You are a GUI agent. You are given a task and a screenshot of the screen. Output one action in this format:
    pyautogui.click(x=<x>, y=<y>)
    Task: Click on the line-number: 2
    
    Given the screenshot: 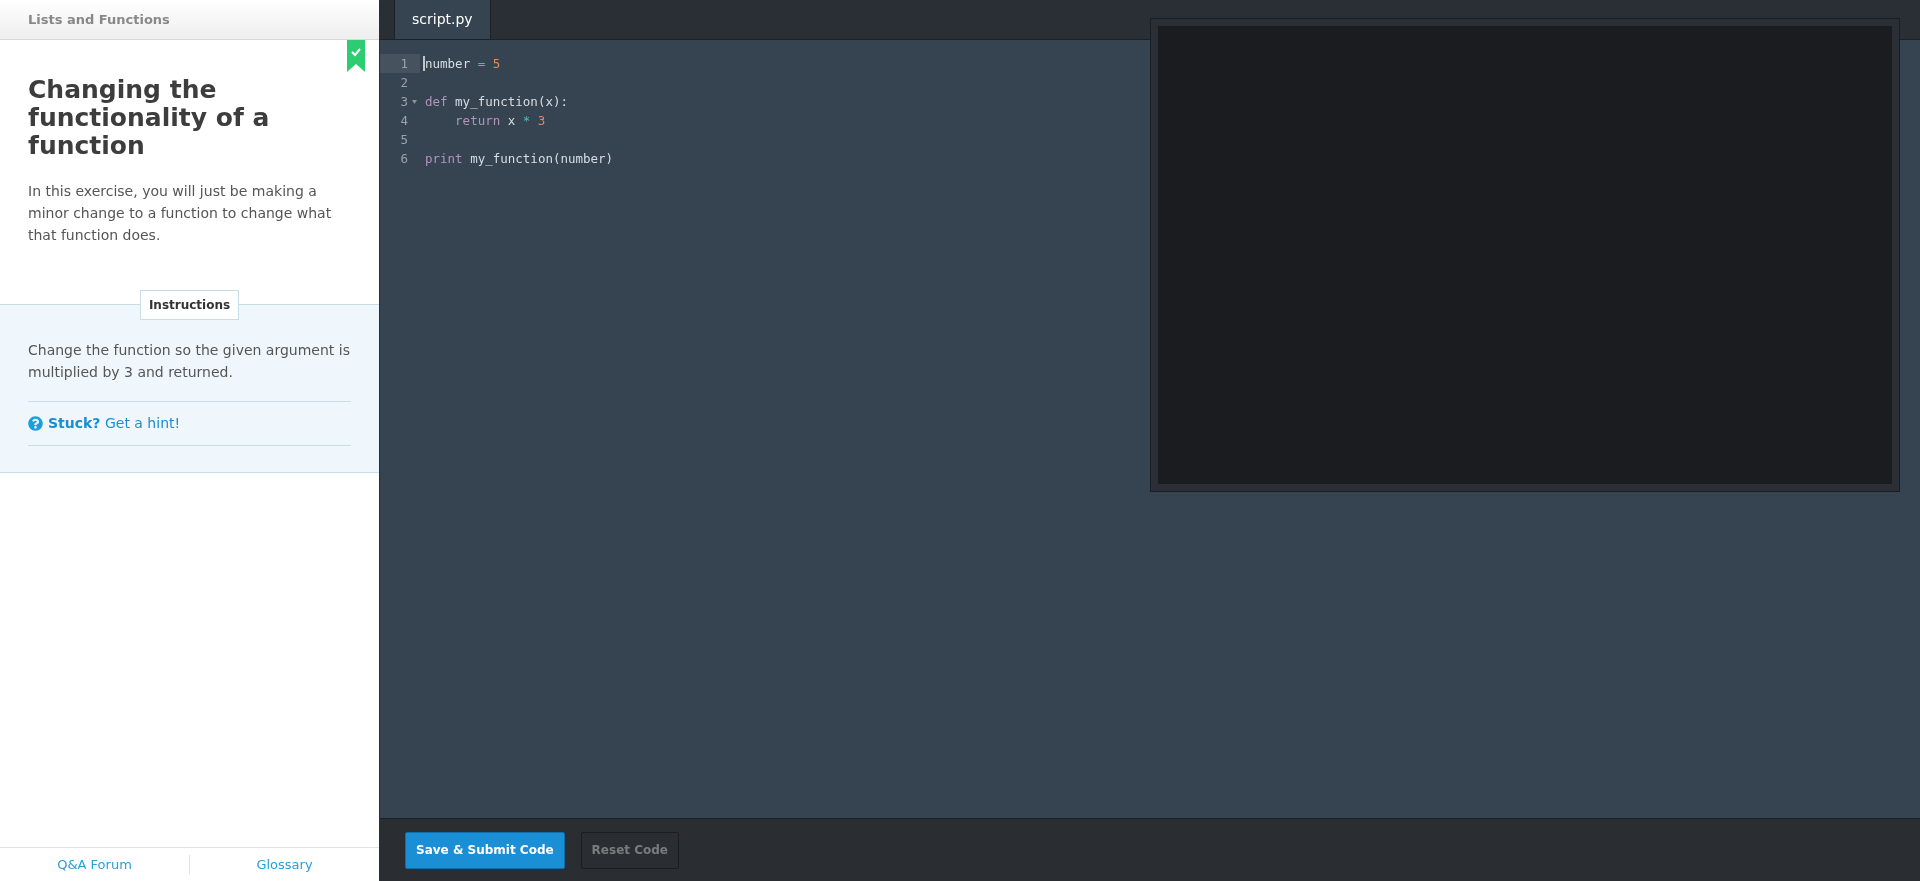 What is the action you would take?
    pyautogui.click(x=404, y=83)
    